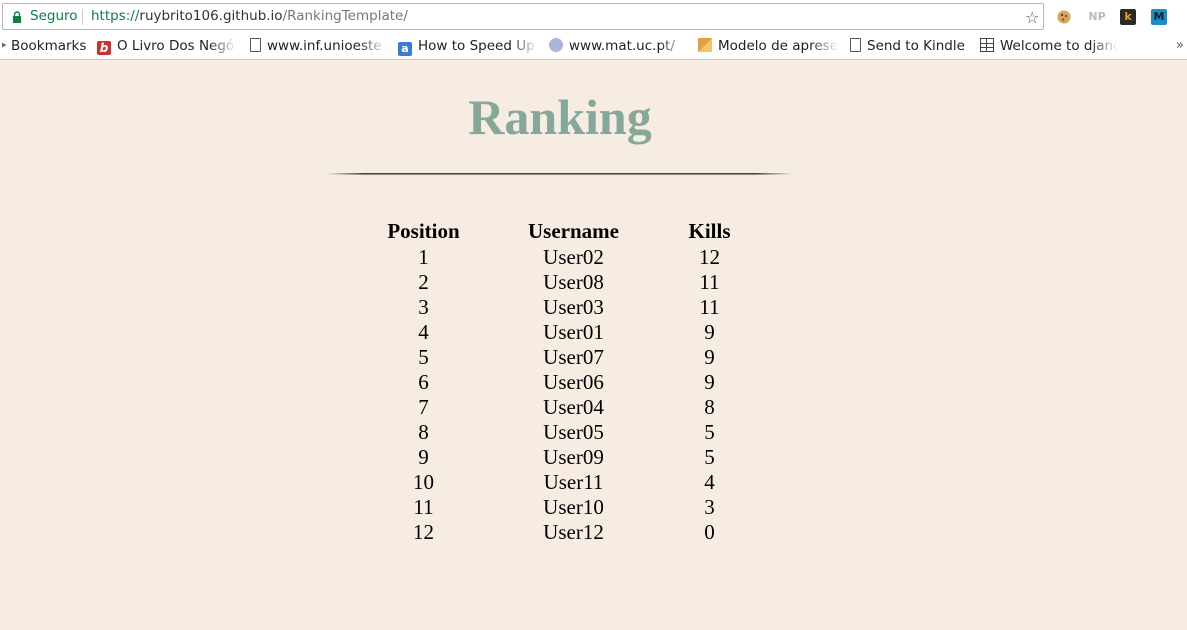  Describe the element at coordinates (48, 46) in the screenshot. I see `bookmark-label: Bookmarks` at that location.